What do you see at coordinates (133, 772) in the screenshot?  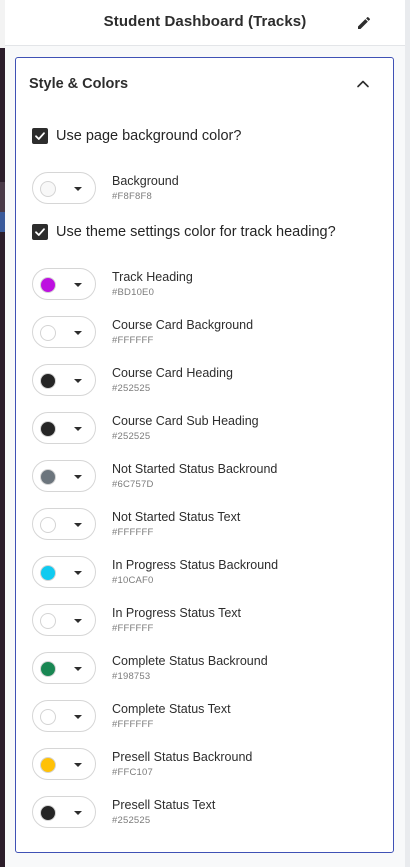 I see `color-hex: #FFC107` at bounding box center [133, 772].